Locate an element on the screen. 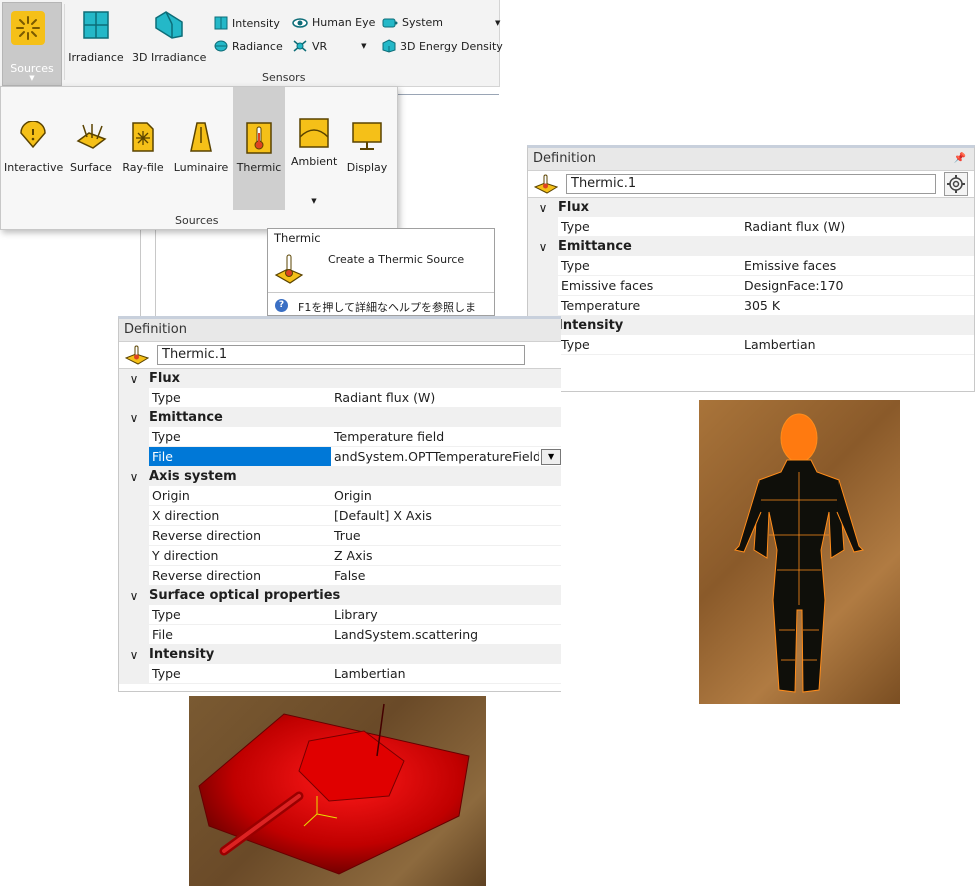  human-eye-button: Human Eye is located at coordinates (333, 22).